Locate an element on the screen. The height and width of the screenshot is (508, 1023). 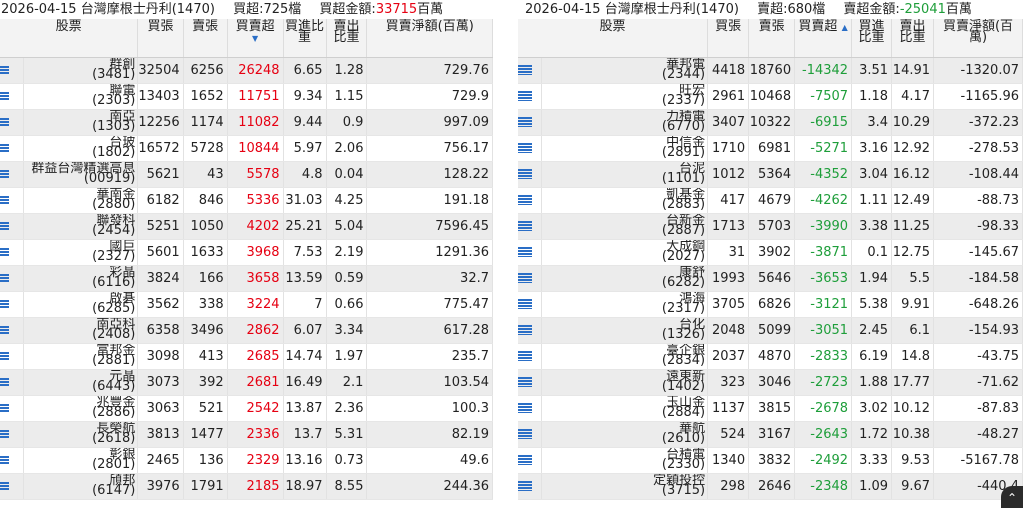
stock-cell: 彰銀 (2801) is located at coordinates (81, 460).